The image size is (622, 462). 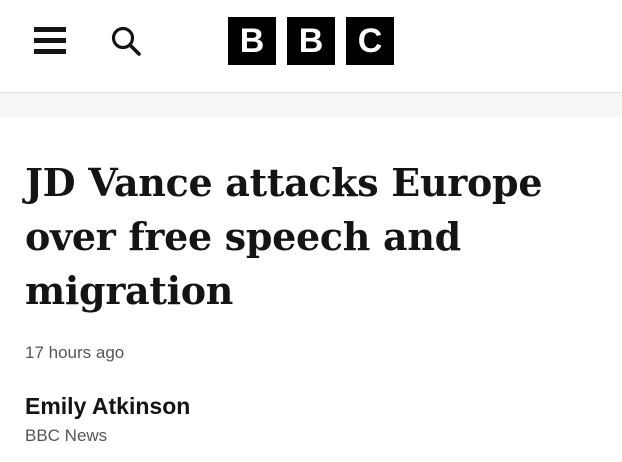 I want to click on search-icon, so click(x=126, y=41).